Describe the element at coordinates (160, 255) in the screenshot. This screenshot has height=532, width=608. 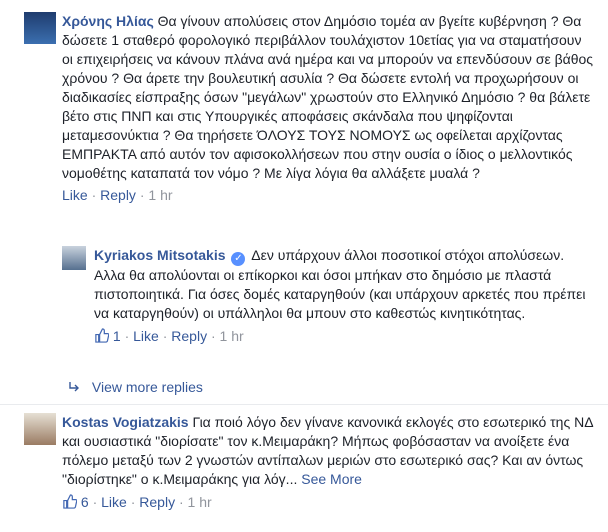
I see `comment-author: Kyriakos Mitsotakis` at that location.